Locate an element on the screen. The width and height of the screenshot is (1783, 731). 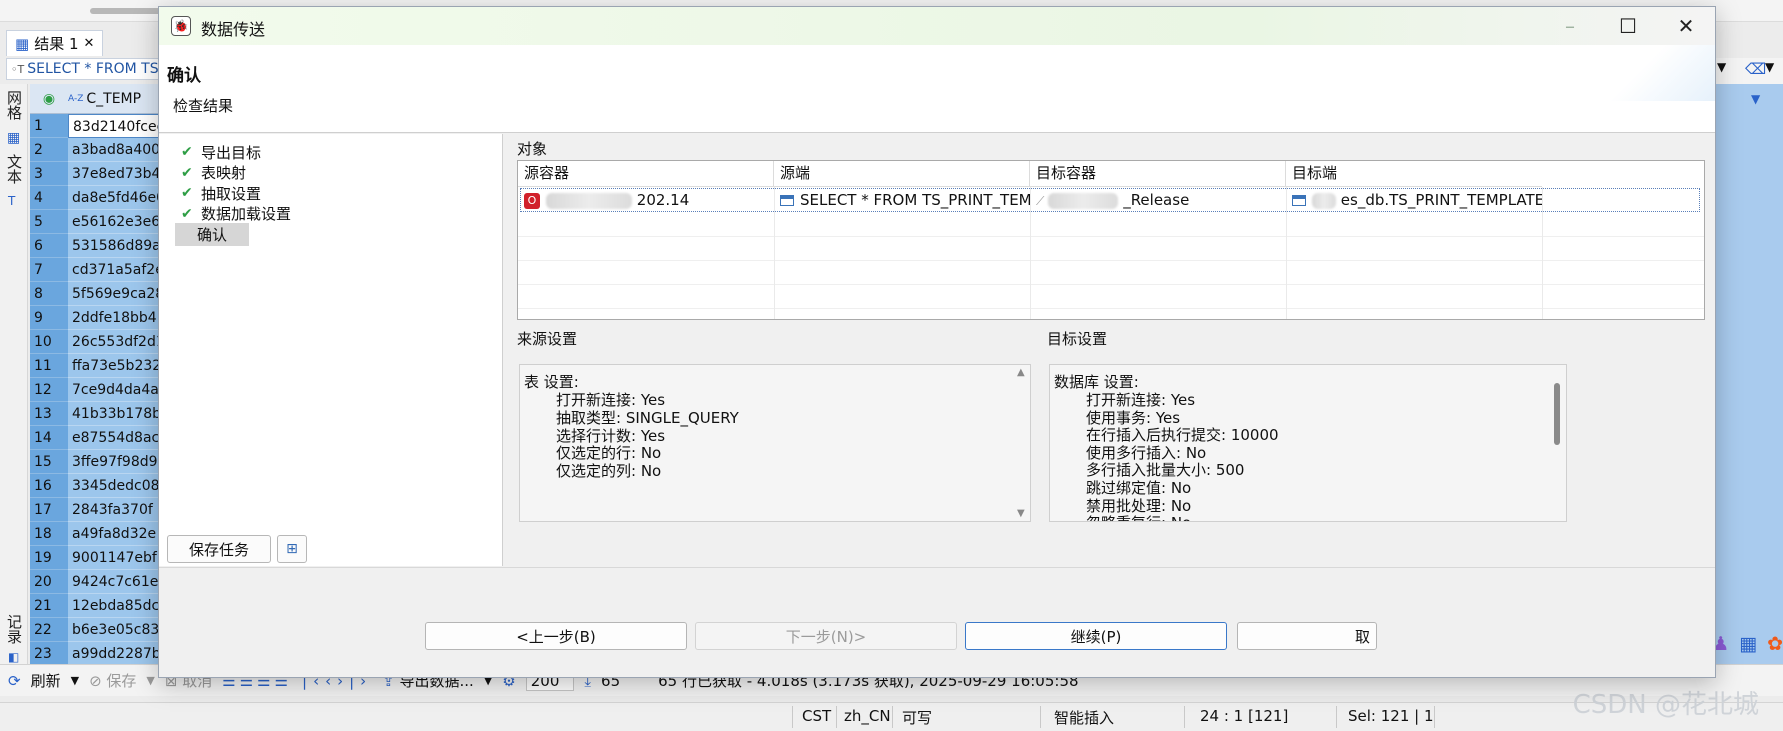
table-row: 21 12ebda85dc is located at coordinates (95, 606).